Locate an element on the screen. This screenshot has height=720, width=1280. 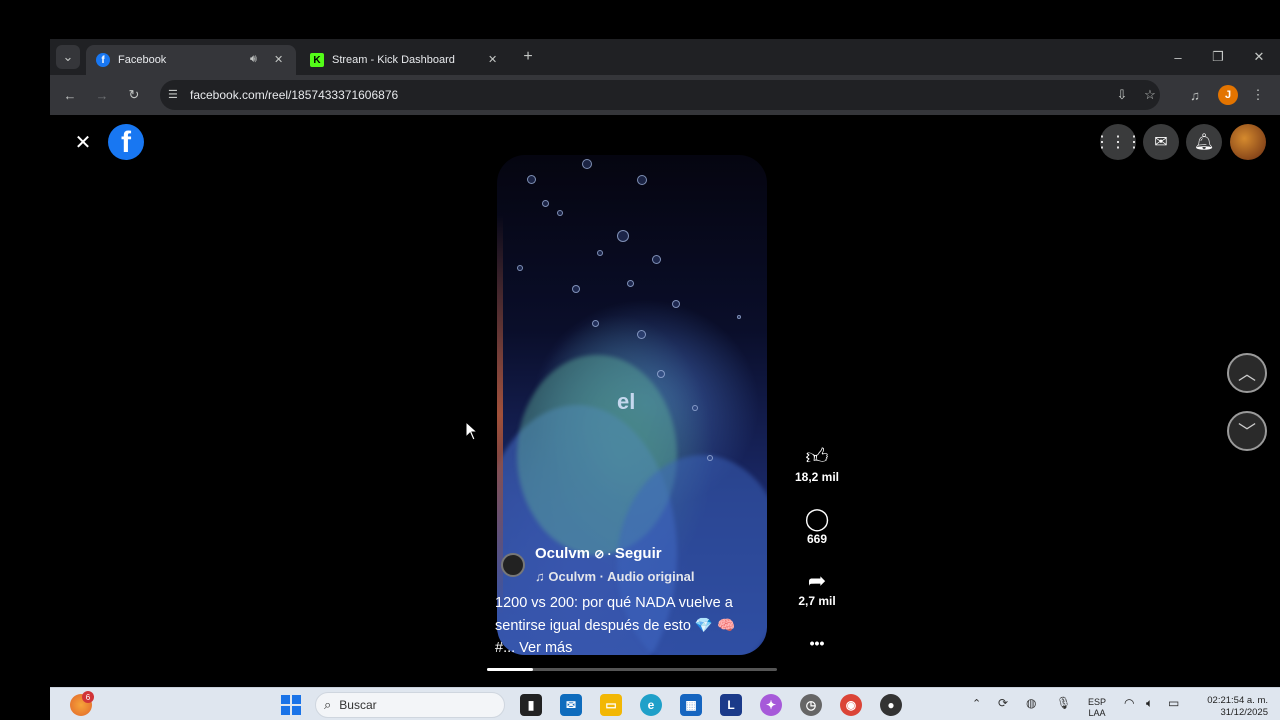
mouse-cursor-icon is located at coordinates (472, 431).